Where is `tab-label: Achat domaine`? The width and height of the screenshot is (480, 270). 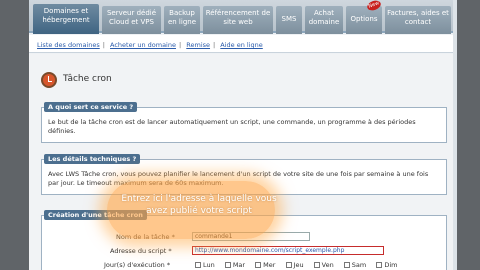
tab-label: Achat domaine is located at coordinates (324, 17).